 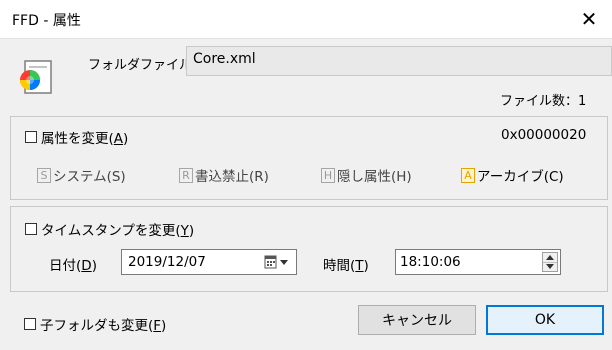 I want to click on attribute-system-label: システム(S), so click(x=89, y=177).